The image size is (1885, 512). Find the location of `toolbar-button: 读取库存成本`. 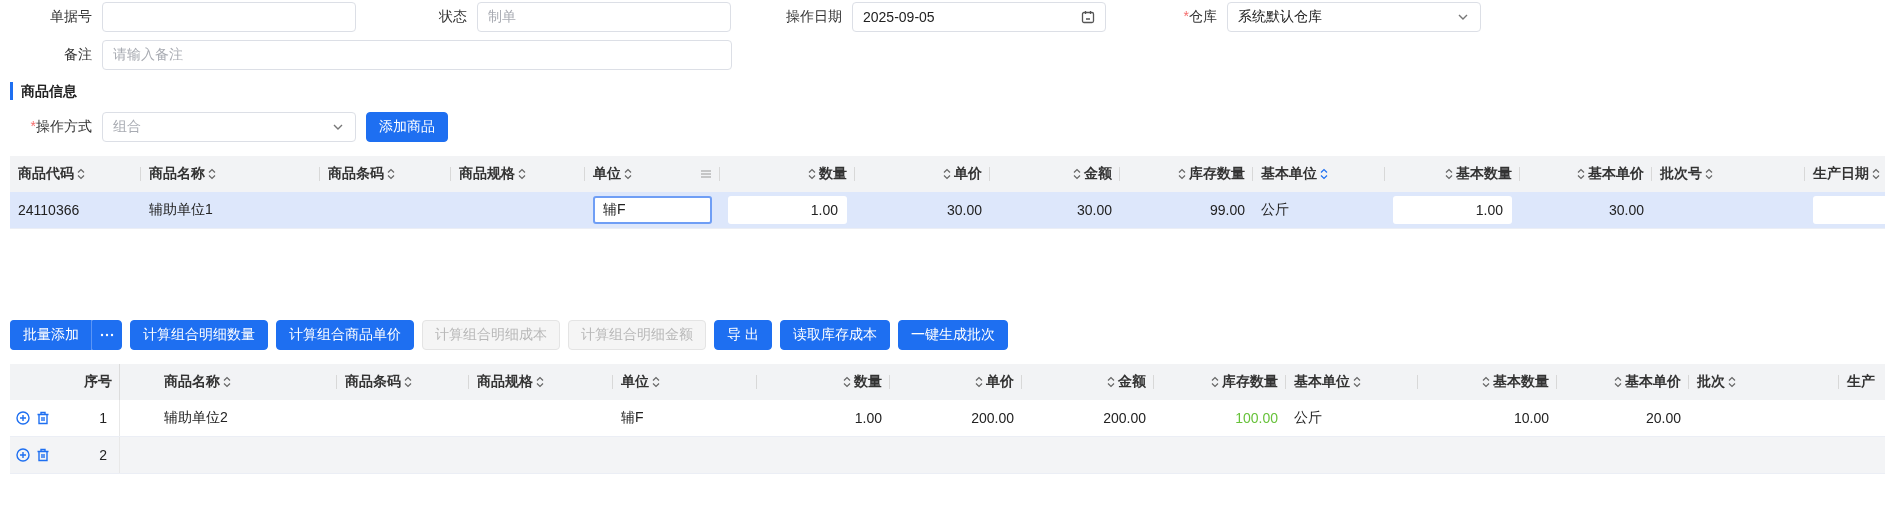

toolbar-button: 读取库存成本 is located at coordinates (834, 335).